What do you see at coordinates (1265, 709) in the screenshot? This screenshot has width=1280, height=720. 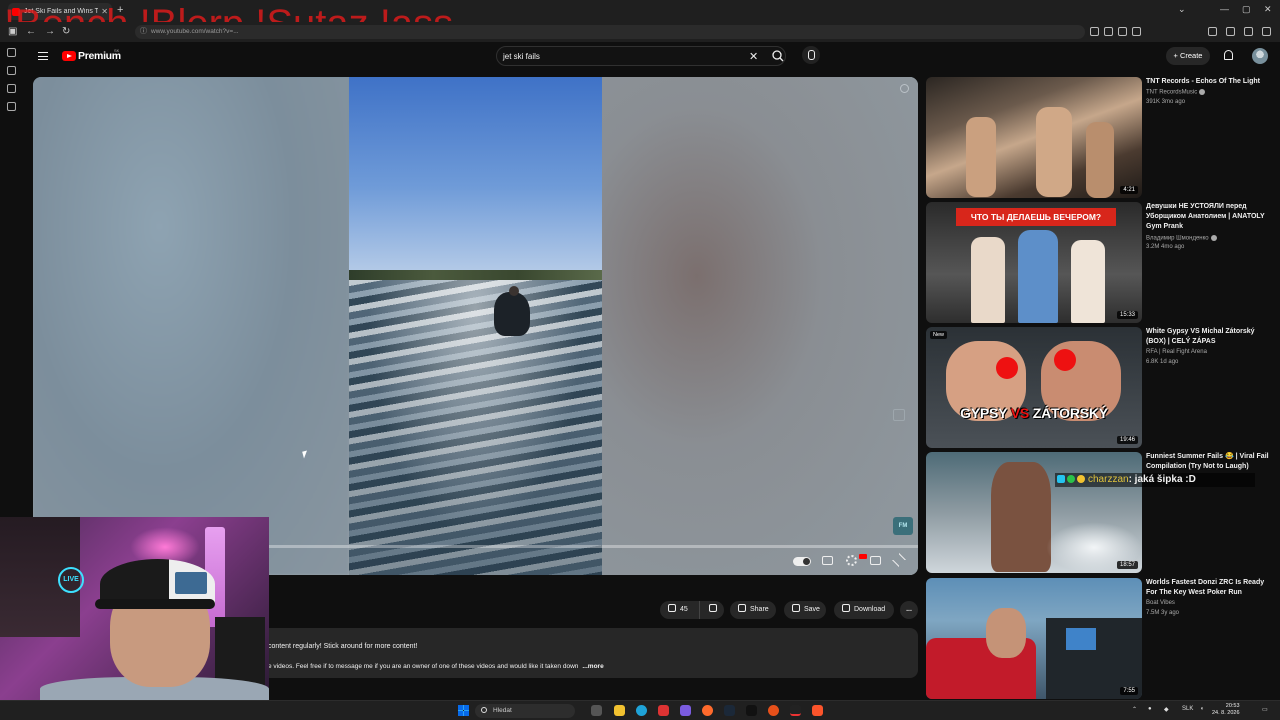 I see `notifications-icon: ▭` at bounding box center [1265, 709].